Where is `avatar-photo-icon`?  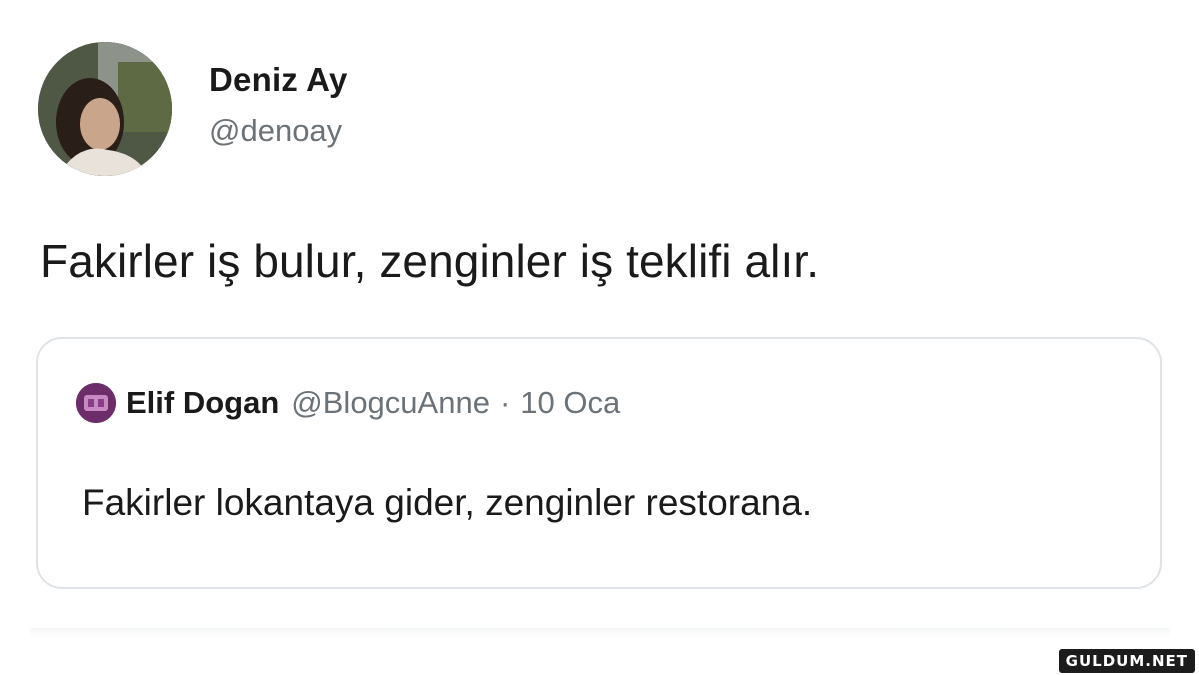 avatar-photo-icon is located at coordinates (105, 109).